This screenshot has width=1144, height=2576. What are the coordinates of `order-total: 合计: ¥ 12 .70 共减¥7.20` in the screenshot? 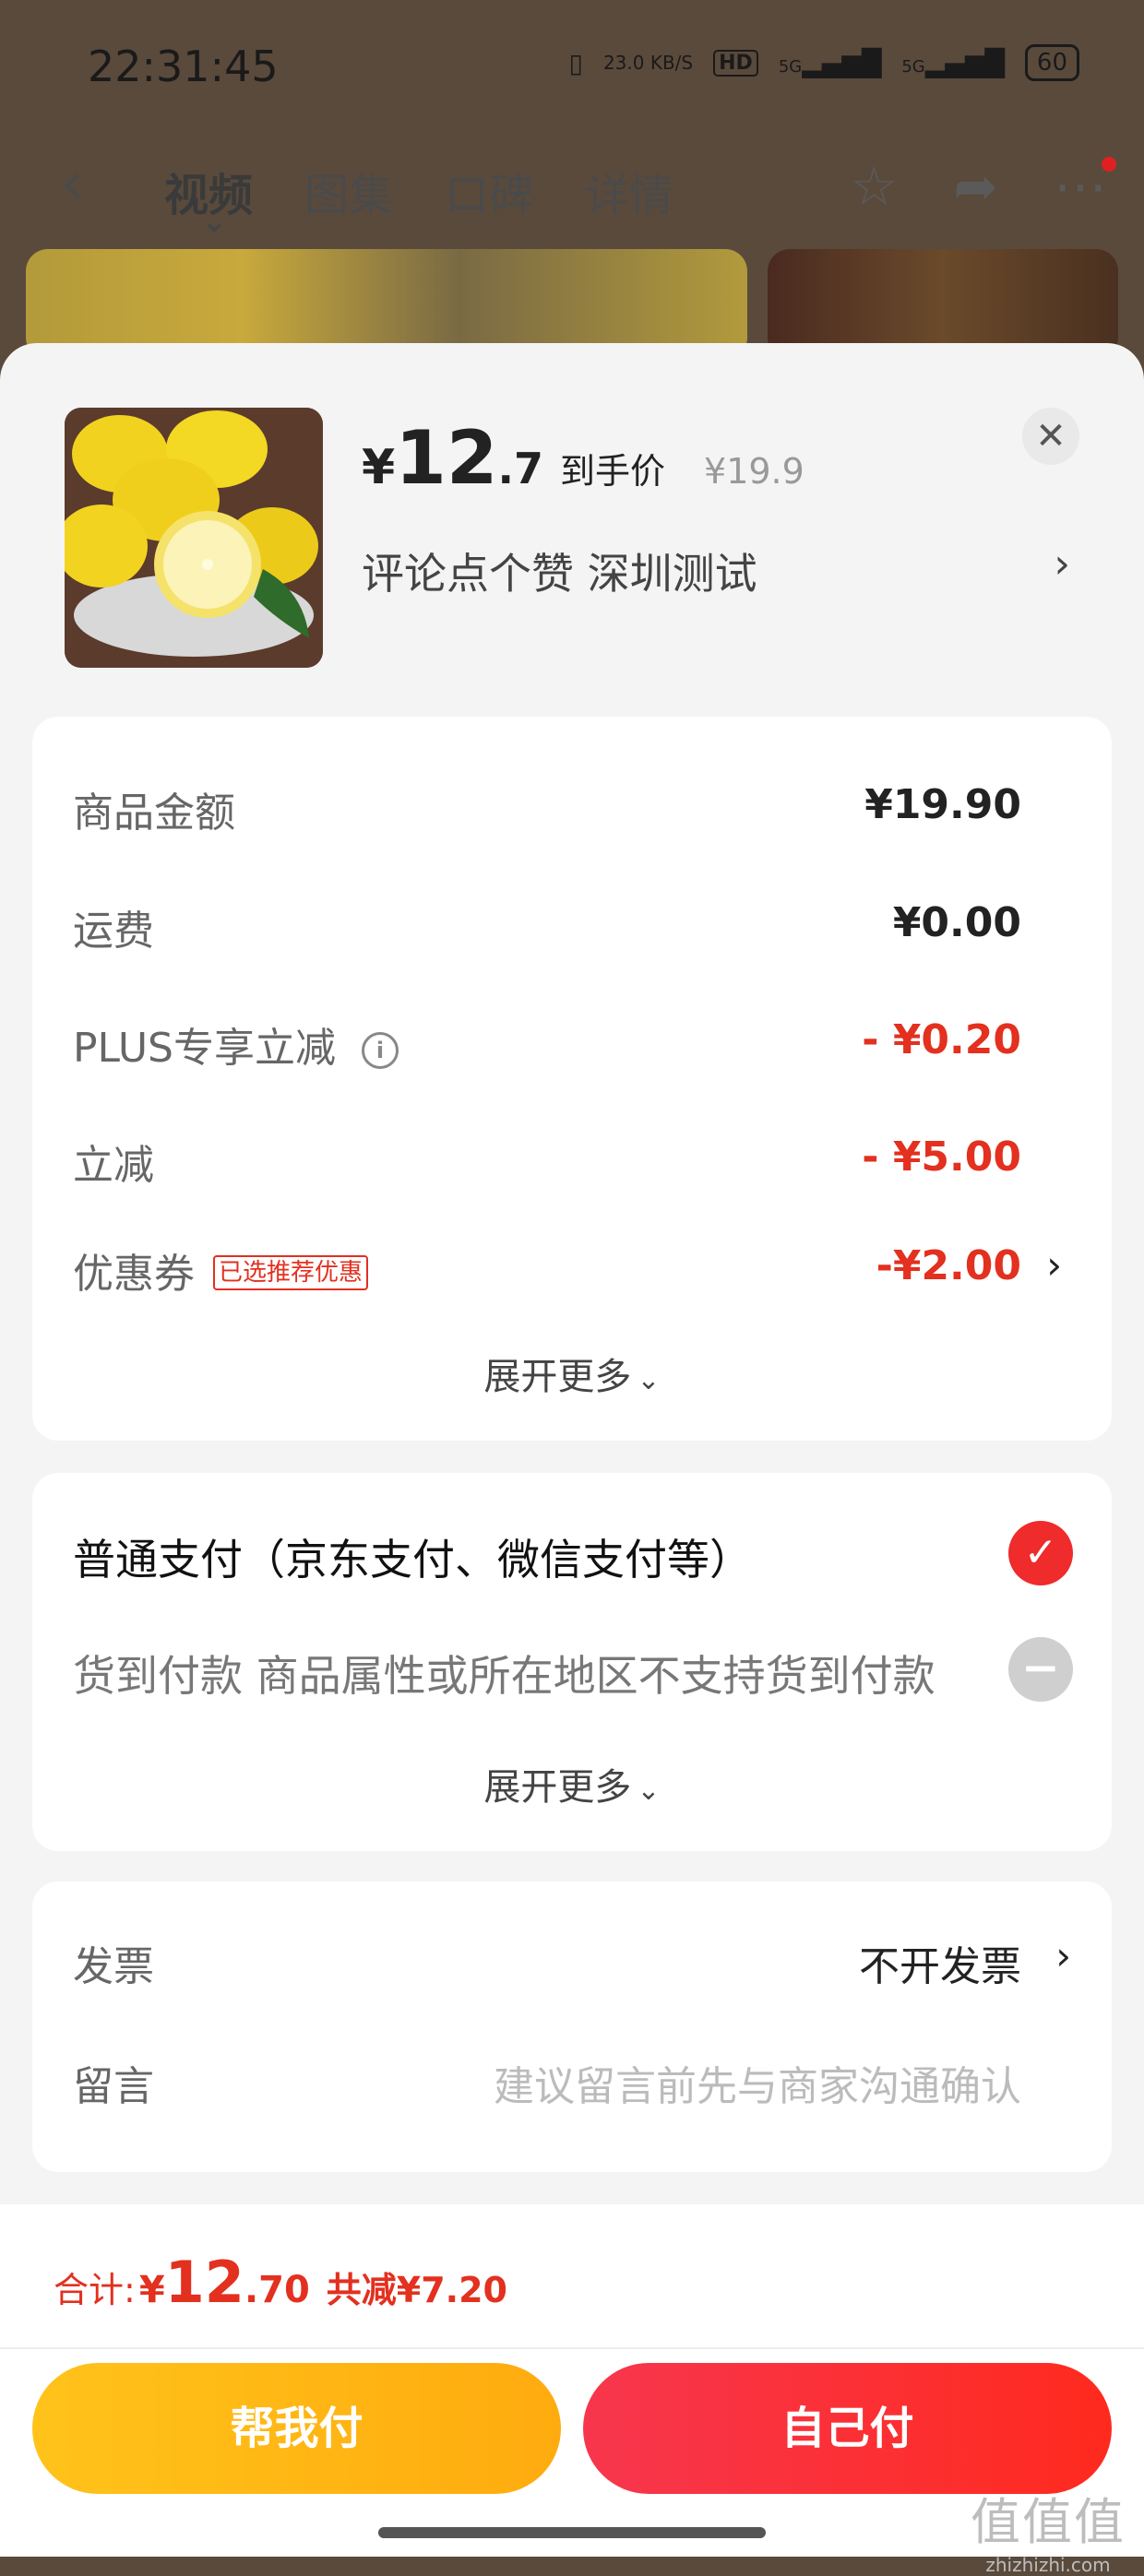 It's located at (280, 2282).